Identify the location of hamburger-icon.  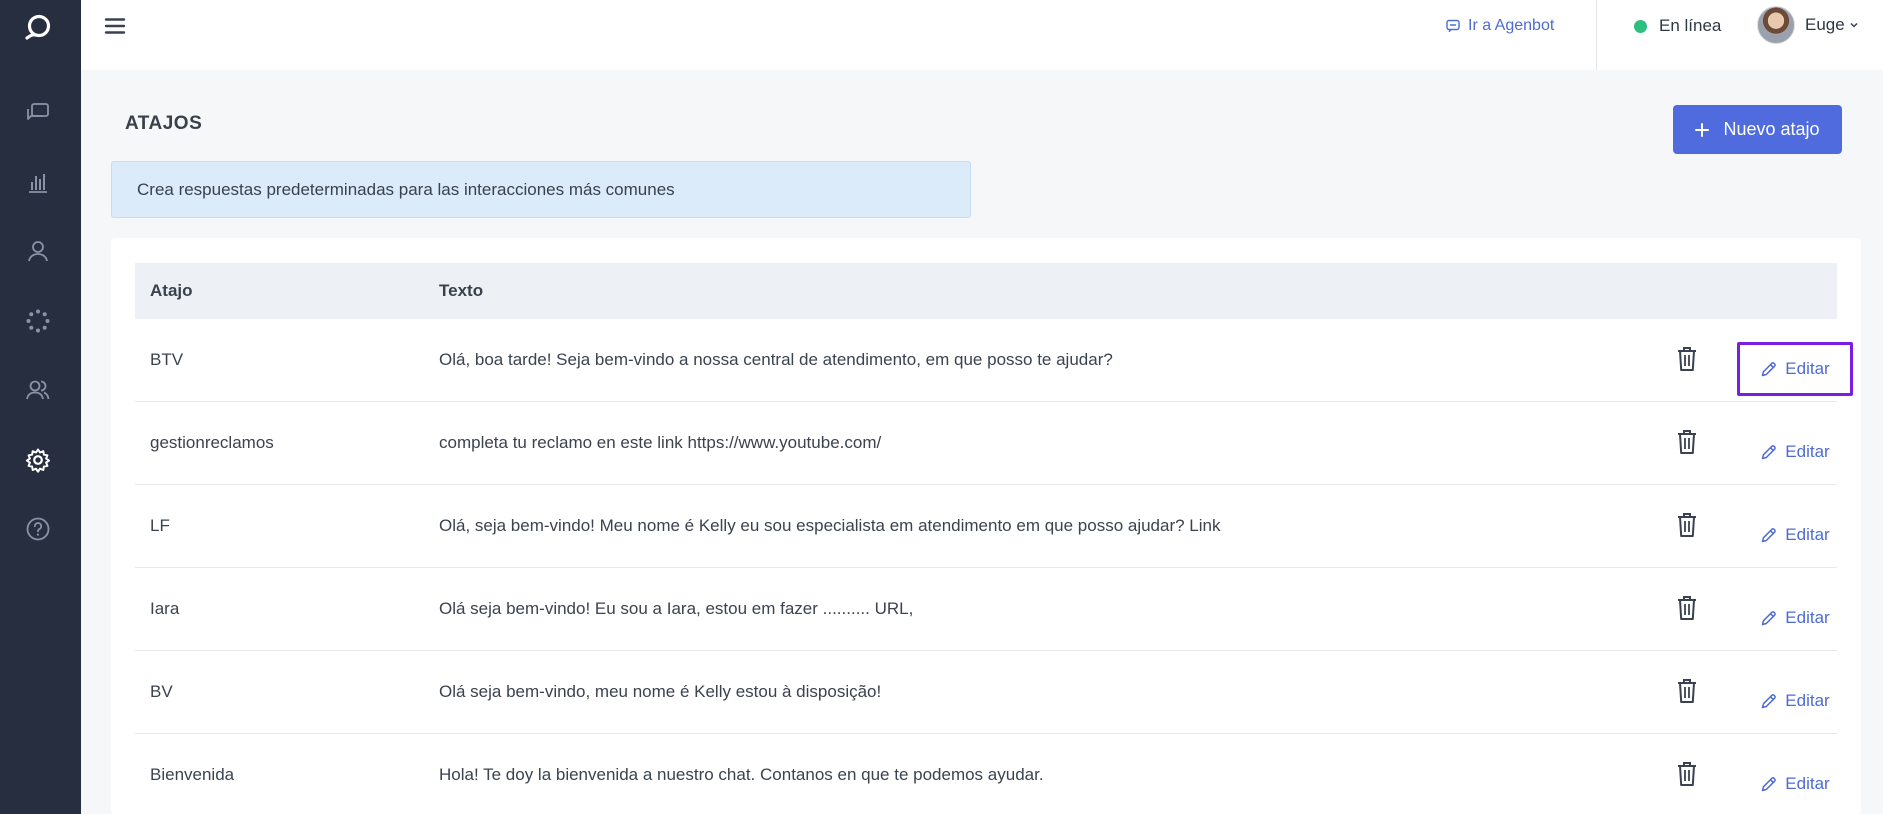
(115, 26).